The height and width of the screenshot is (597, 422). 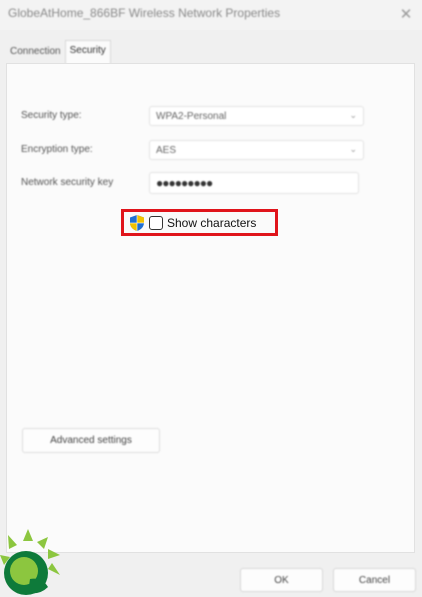 What do you see at coordinates (156, 222) in the screenshot?
I see `show-characters-checkbox` at bounding box center [156, 222].